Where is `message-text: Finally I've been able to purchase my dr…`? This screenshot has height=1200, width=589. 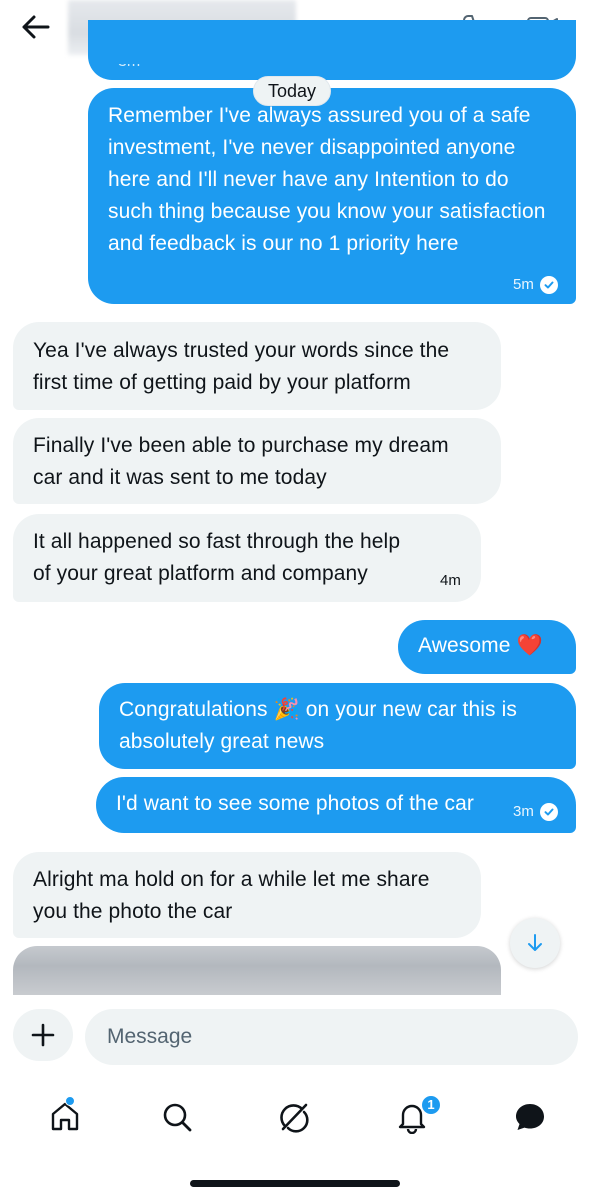 message-text: Finally I've been able to purchase my dr… is located at coordinates (241, 461).